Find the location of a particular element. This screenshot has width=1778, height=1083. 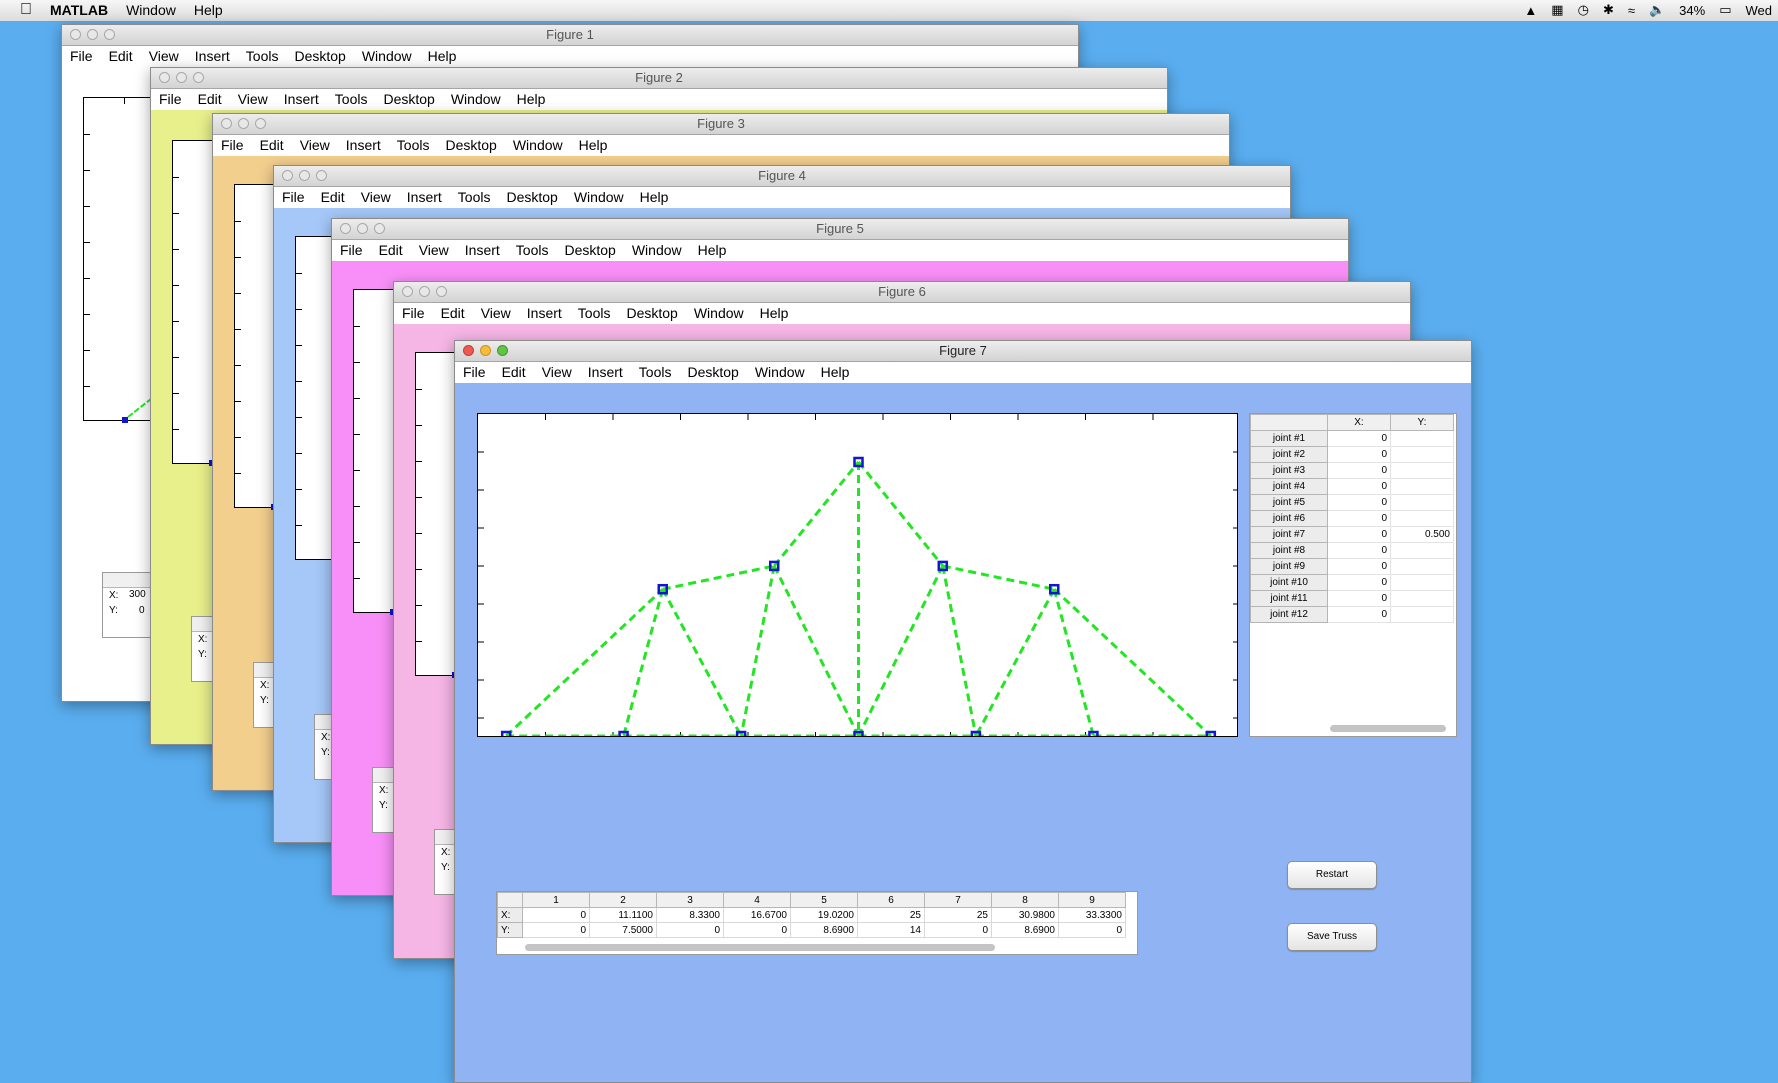

coords-column-header: 8 is located at coordinates (1025, 900).